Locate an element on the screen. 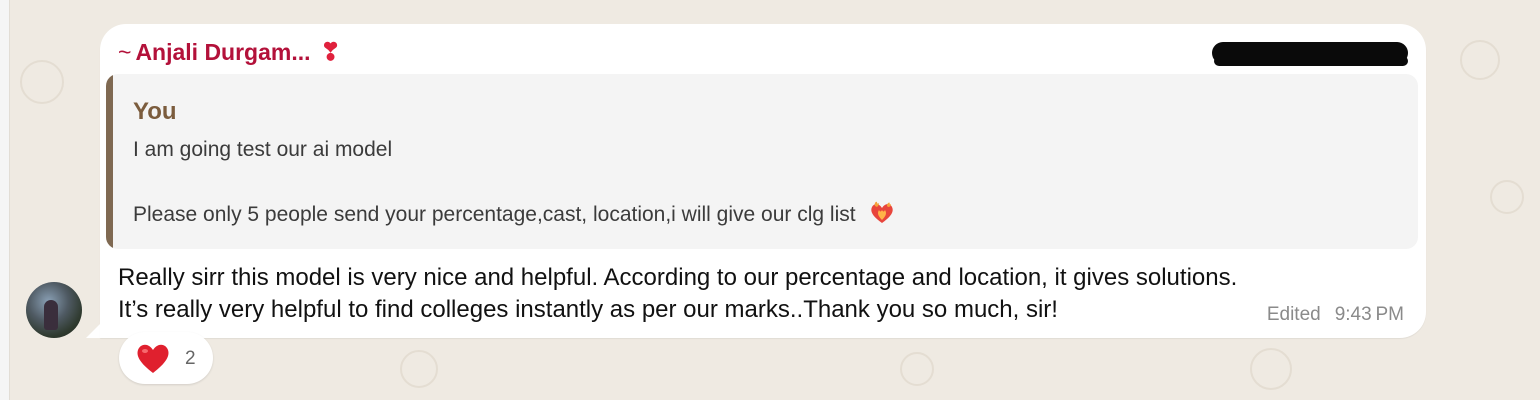  sender-avatar is located at coordinates (54, 310).